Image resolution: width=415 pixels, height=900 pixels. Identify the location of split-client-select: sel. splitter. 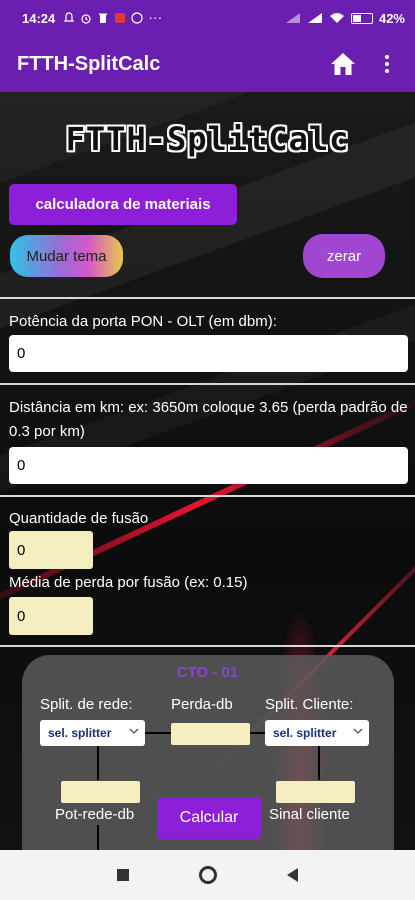
(317, 733).